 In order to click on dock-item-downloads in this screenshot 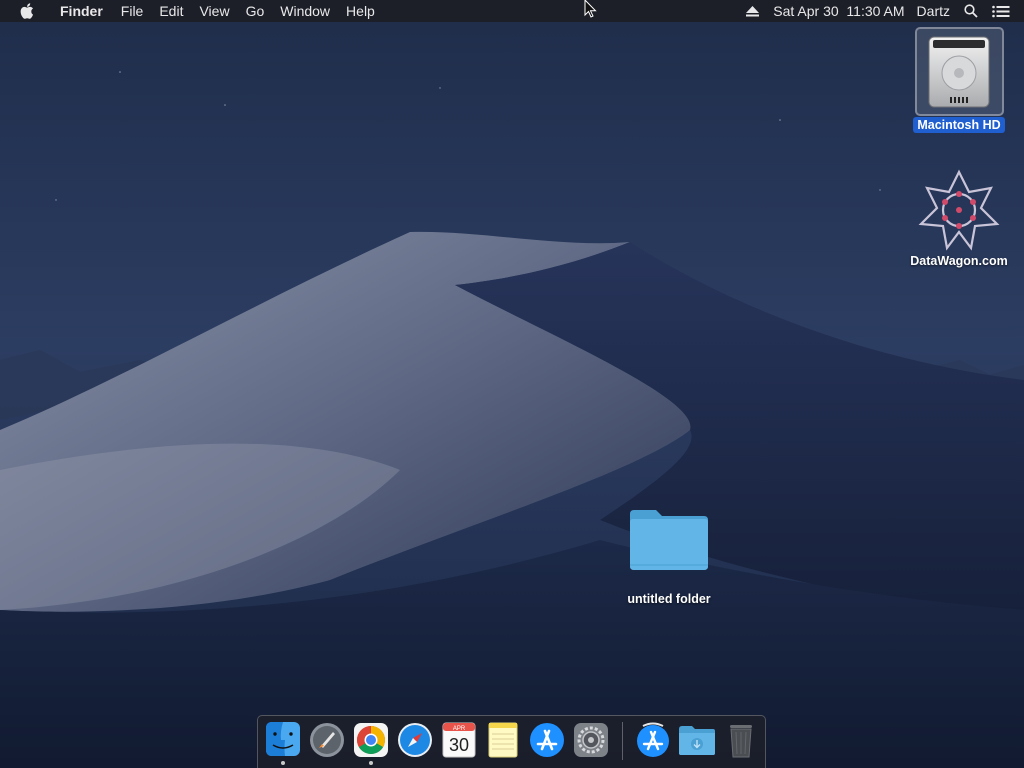, I will do `click(697, 740)`.